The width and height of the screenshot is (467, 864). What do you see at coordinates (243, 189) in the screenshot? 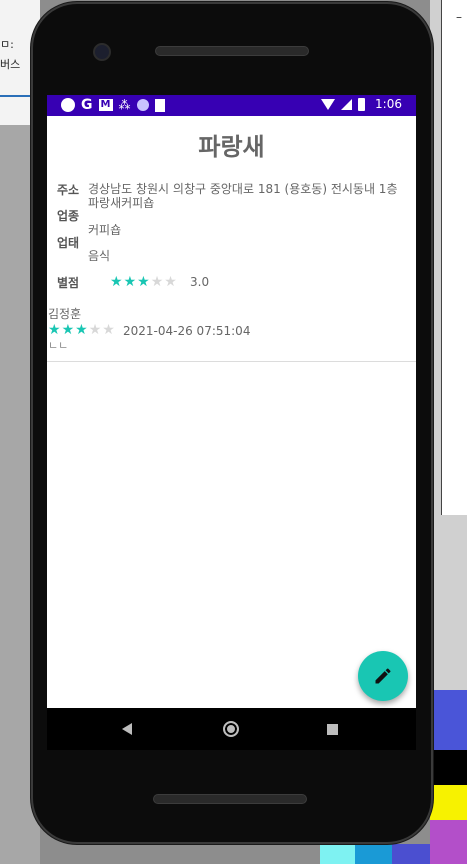
I see `address-value-line1: 경상남도 창원시 의창구 중앙대로 181 (용호동) 전시동내 1층` at bounding box center [243, 189].